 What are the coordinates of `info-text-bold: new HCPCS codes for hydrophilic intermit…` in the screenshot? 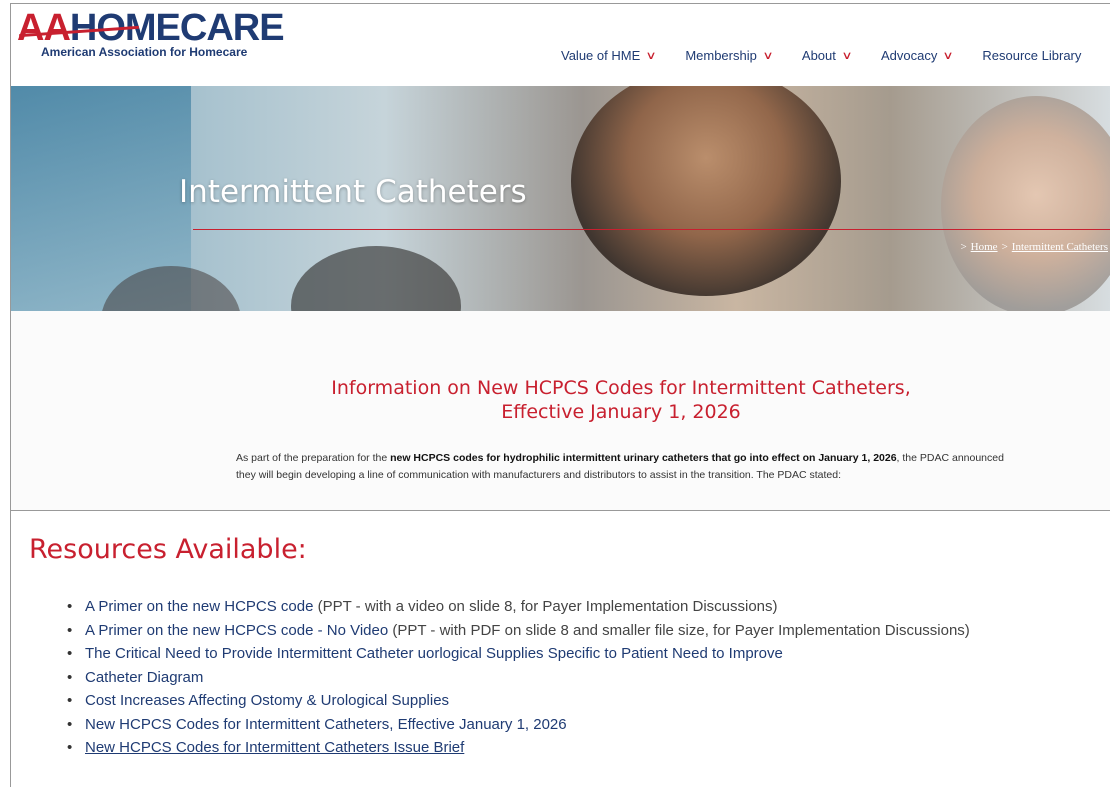 It's located at (562, 458).